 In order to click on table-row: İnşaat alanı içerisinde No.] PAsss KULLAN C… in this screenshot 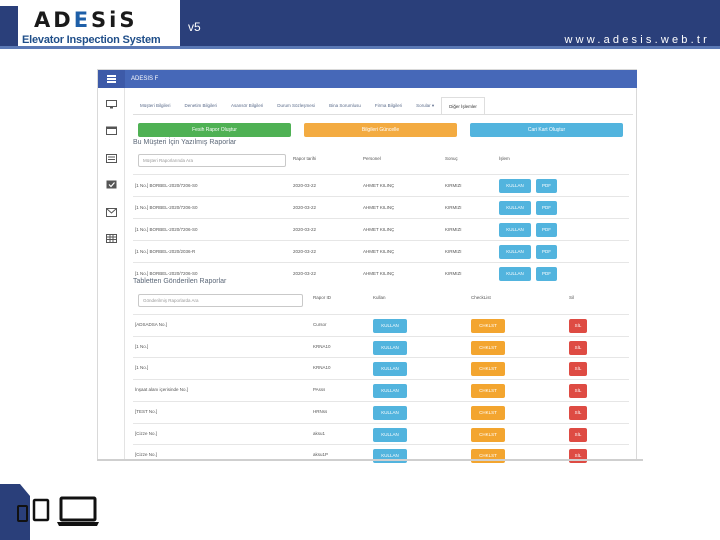, I will do `click(381, 390)`.